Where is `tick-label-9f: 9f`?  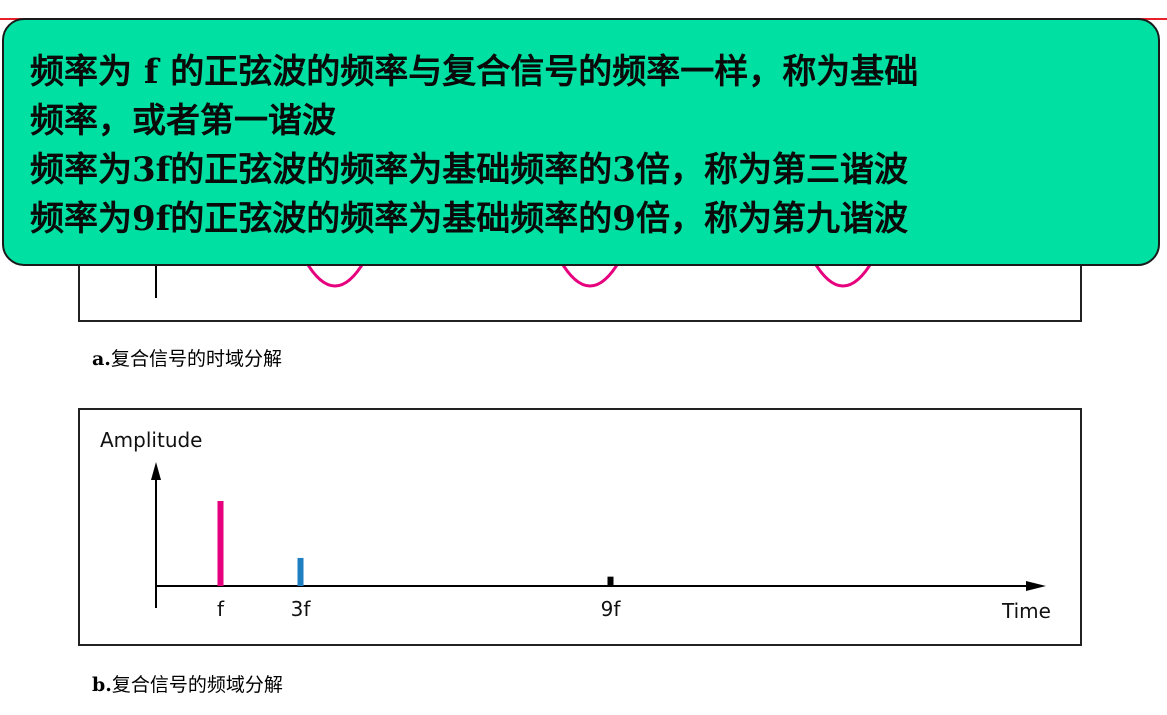
tick-label-9f: 9f is located at coordinates (611, 609).